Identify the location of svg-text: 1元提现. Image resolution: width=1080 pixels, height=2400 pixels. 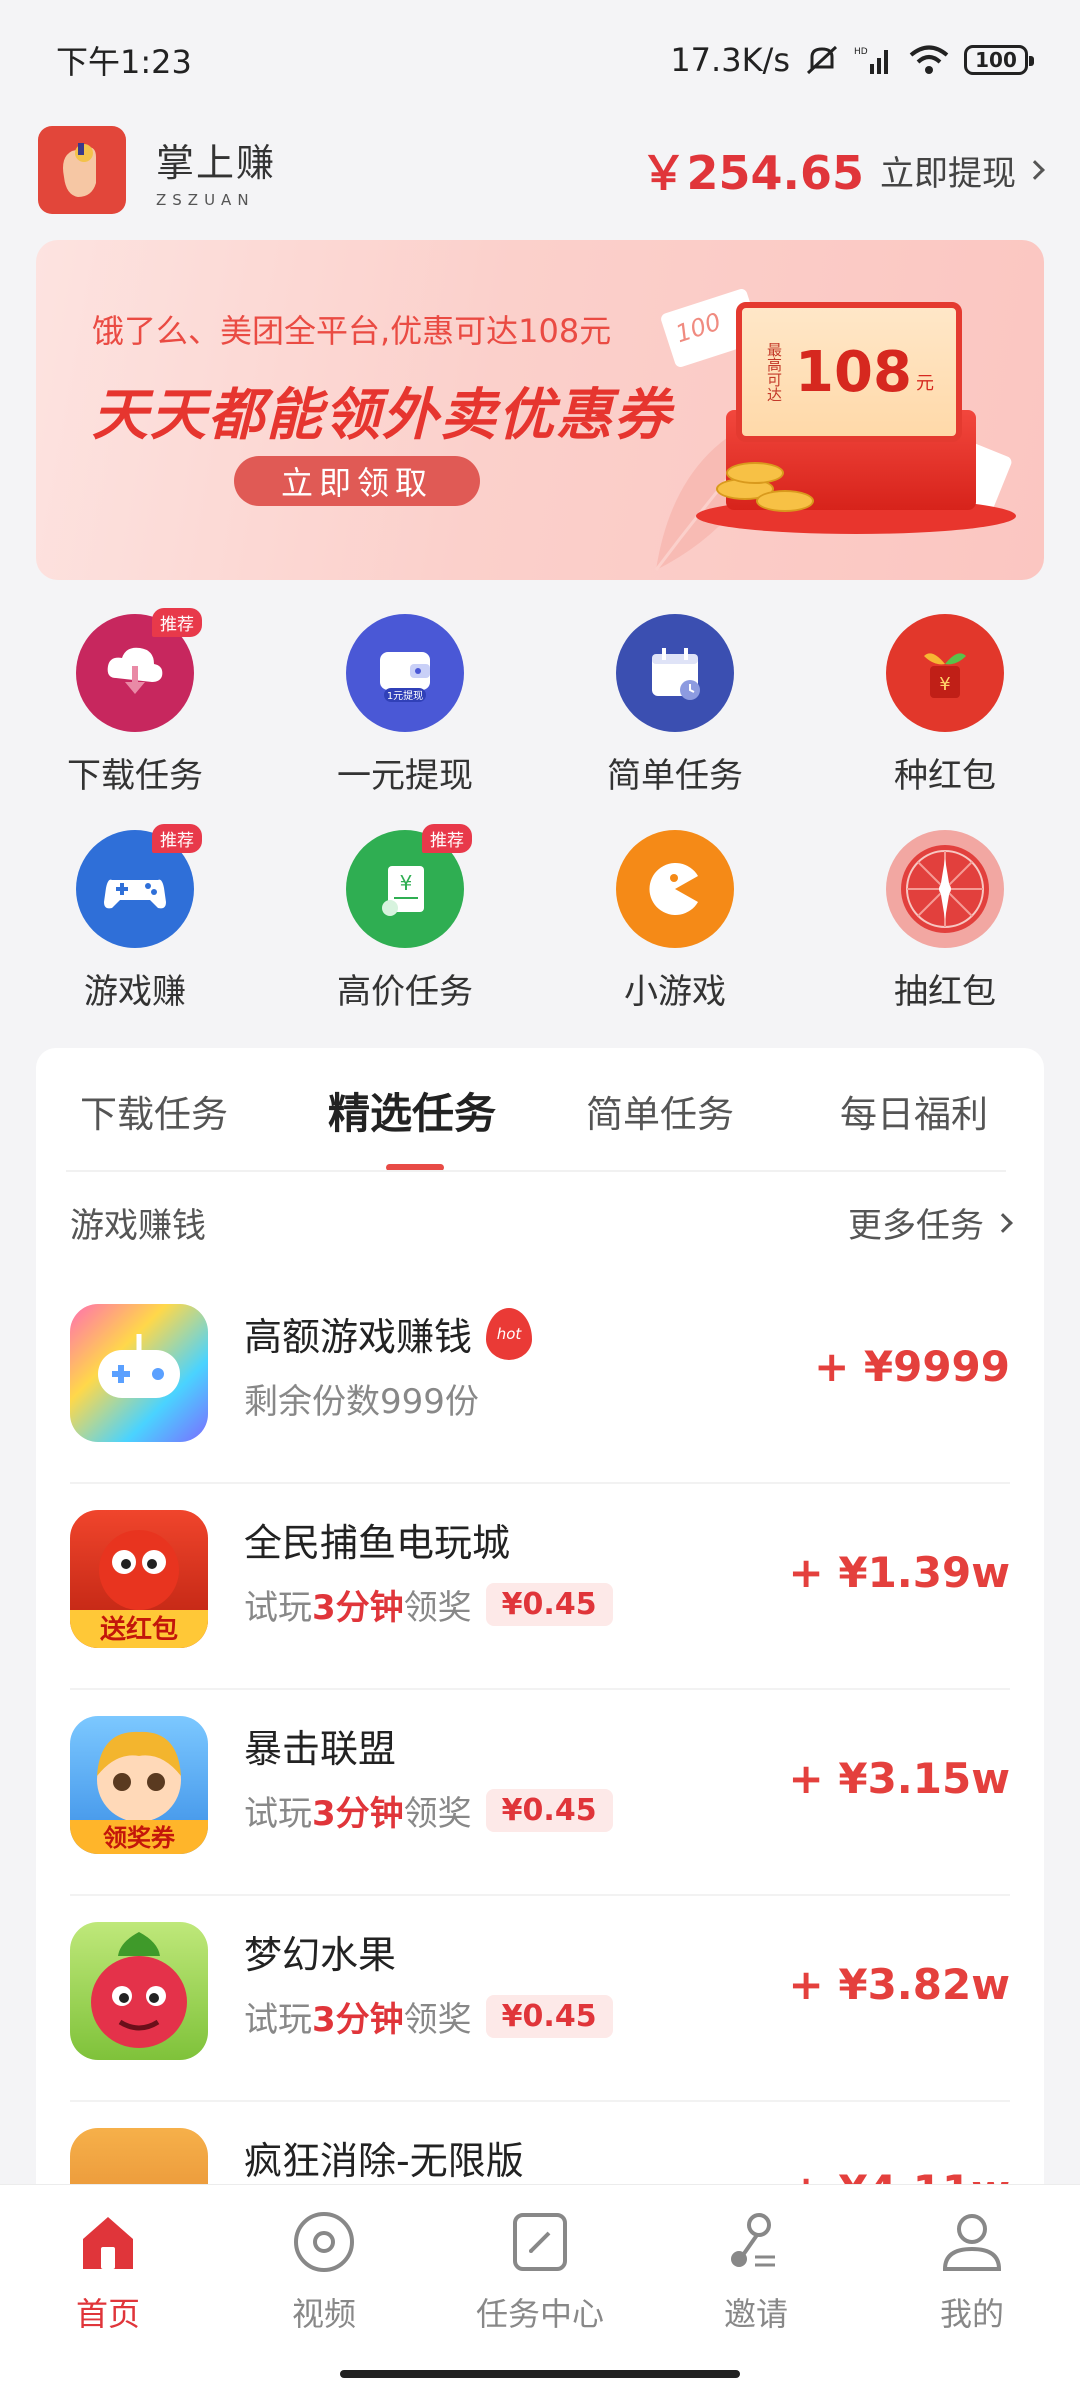
(405, 696).